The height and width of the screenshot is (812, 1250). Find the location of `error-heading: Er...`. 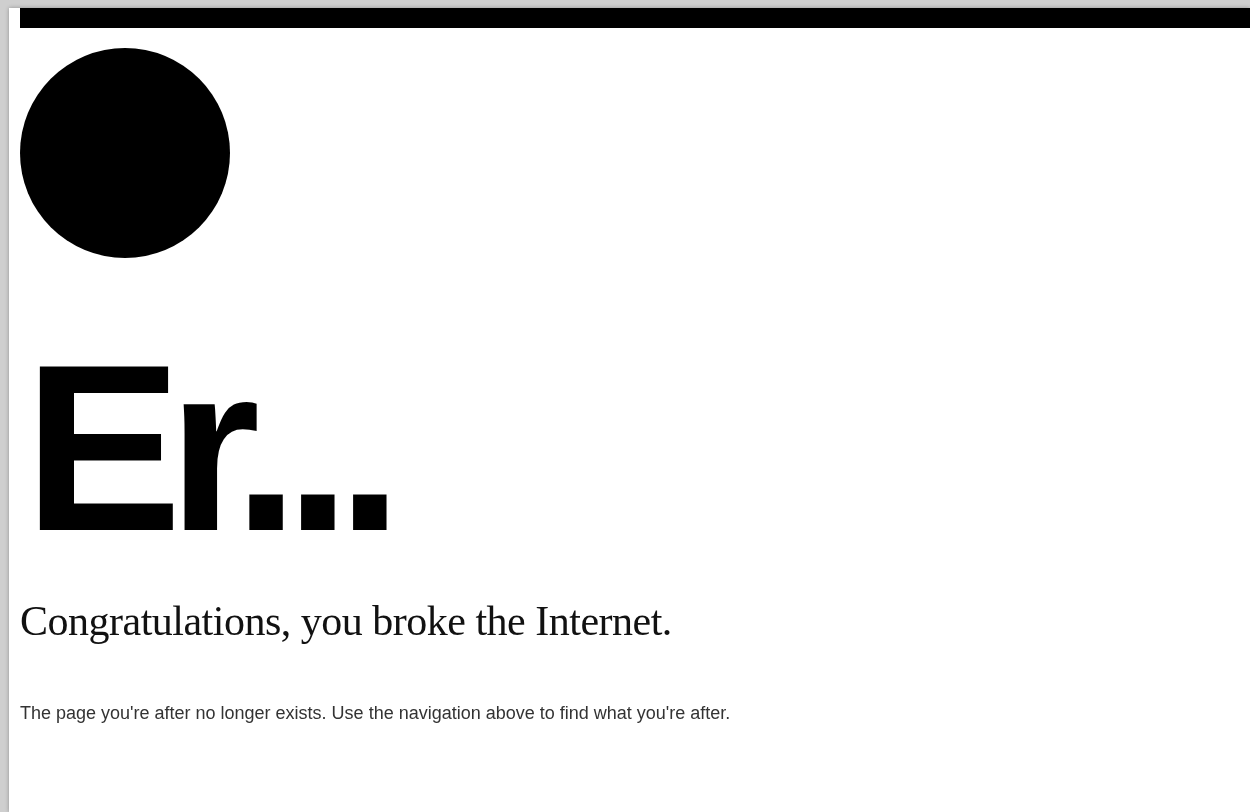

error-heading: Er... is located at coordinates (206, 448).